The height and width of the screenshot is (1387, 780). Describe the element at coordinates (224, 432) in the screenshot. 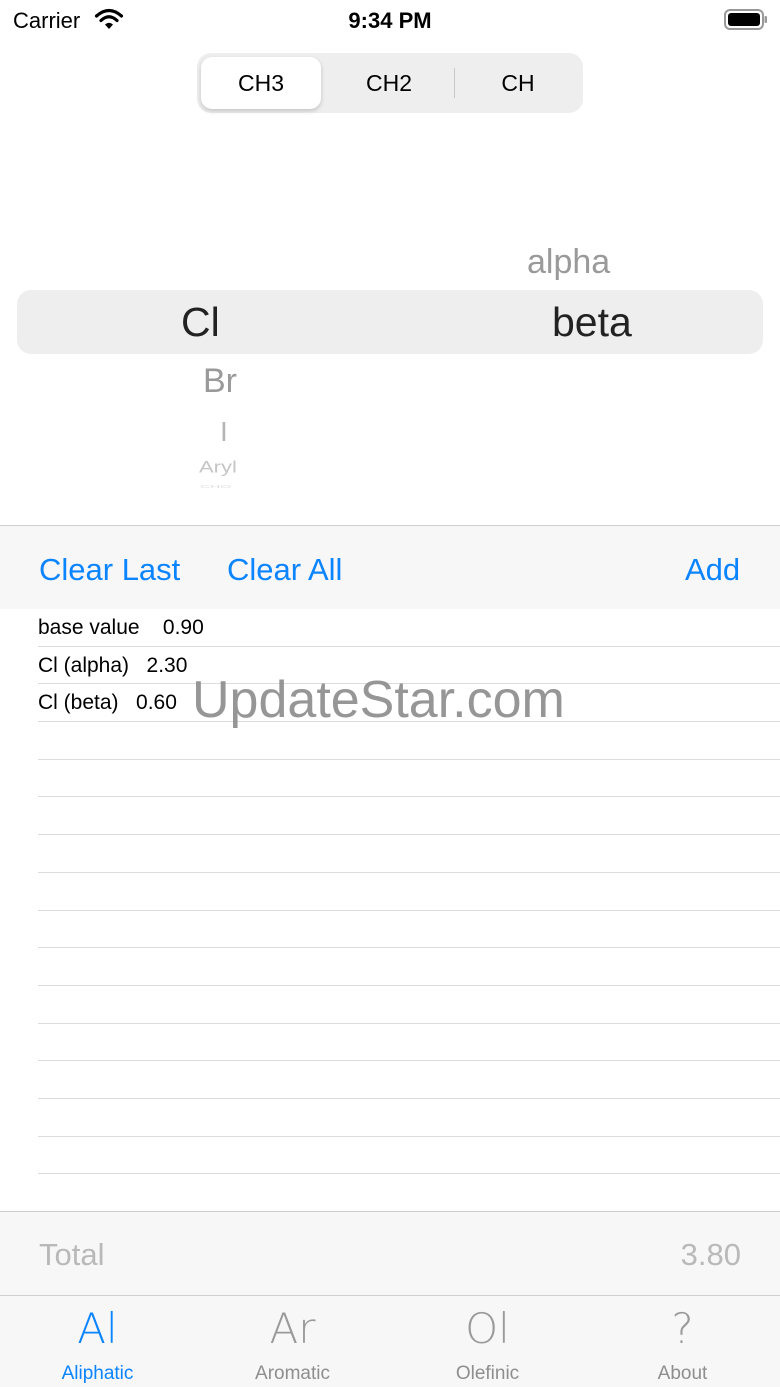

I see `picker-left-option: I` at that location.